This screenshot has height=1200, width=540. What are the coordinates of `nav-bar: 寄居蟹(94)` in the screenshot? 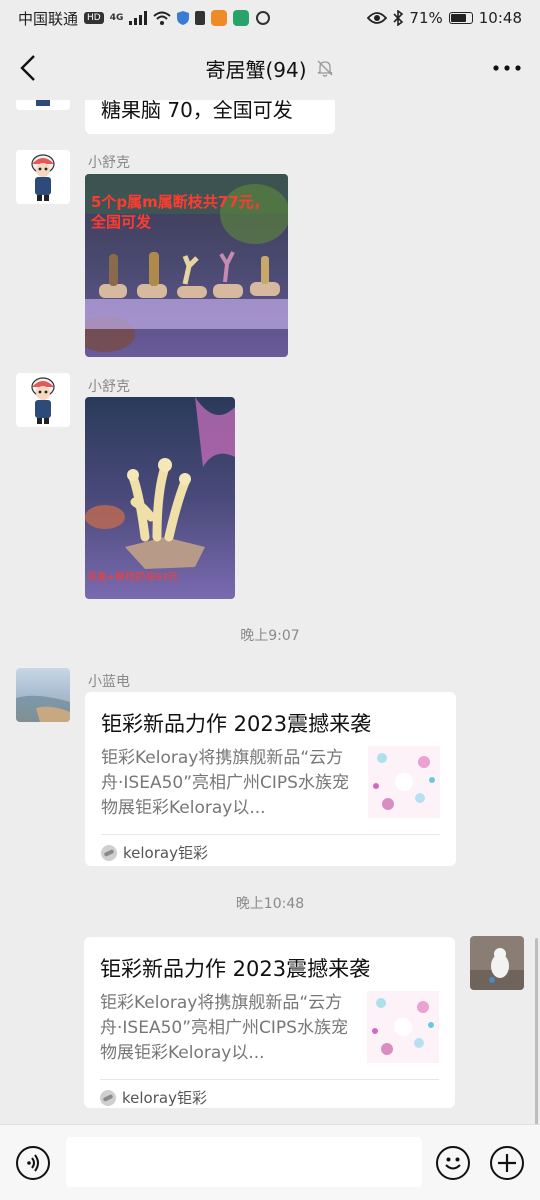 It's located at (270, 68).